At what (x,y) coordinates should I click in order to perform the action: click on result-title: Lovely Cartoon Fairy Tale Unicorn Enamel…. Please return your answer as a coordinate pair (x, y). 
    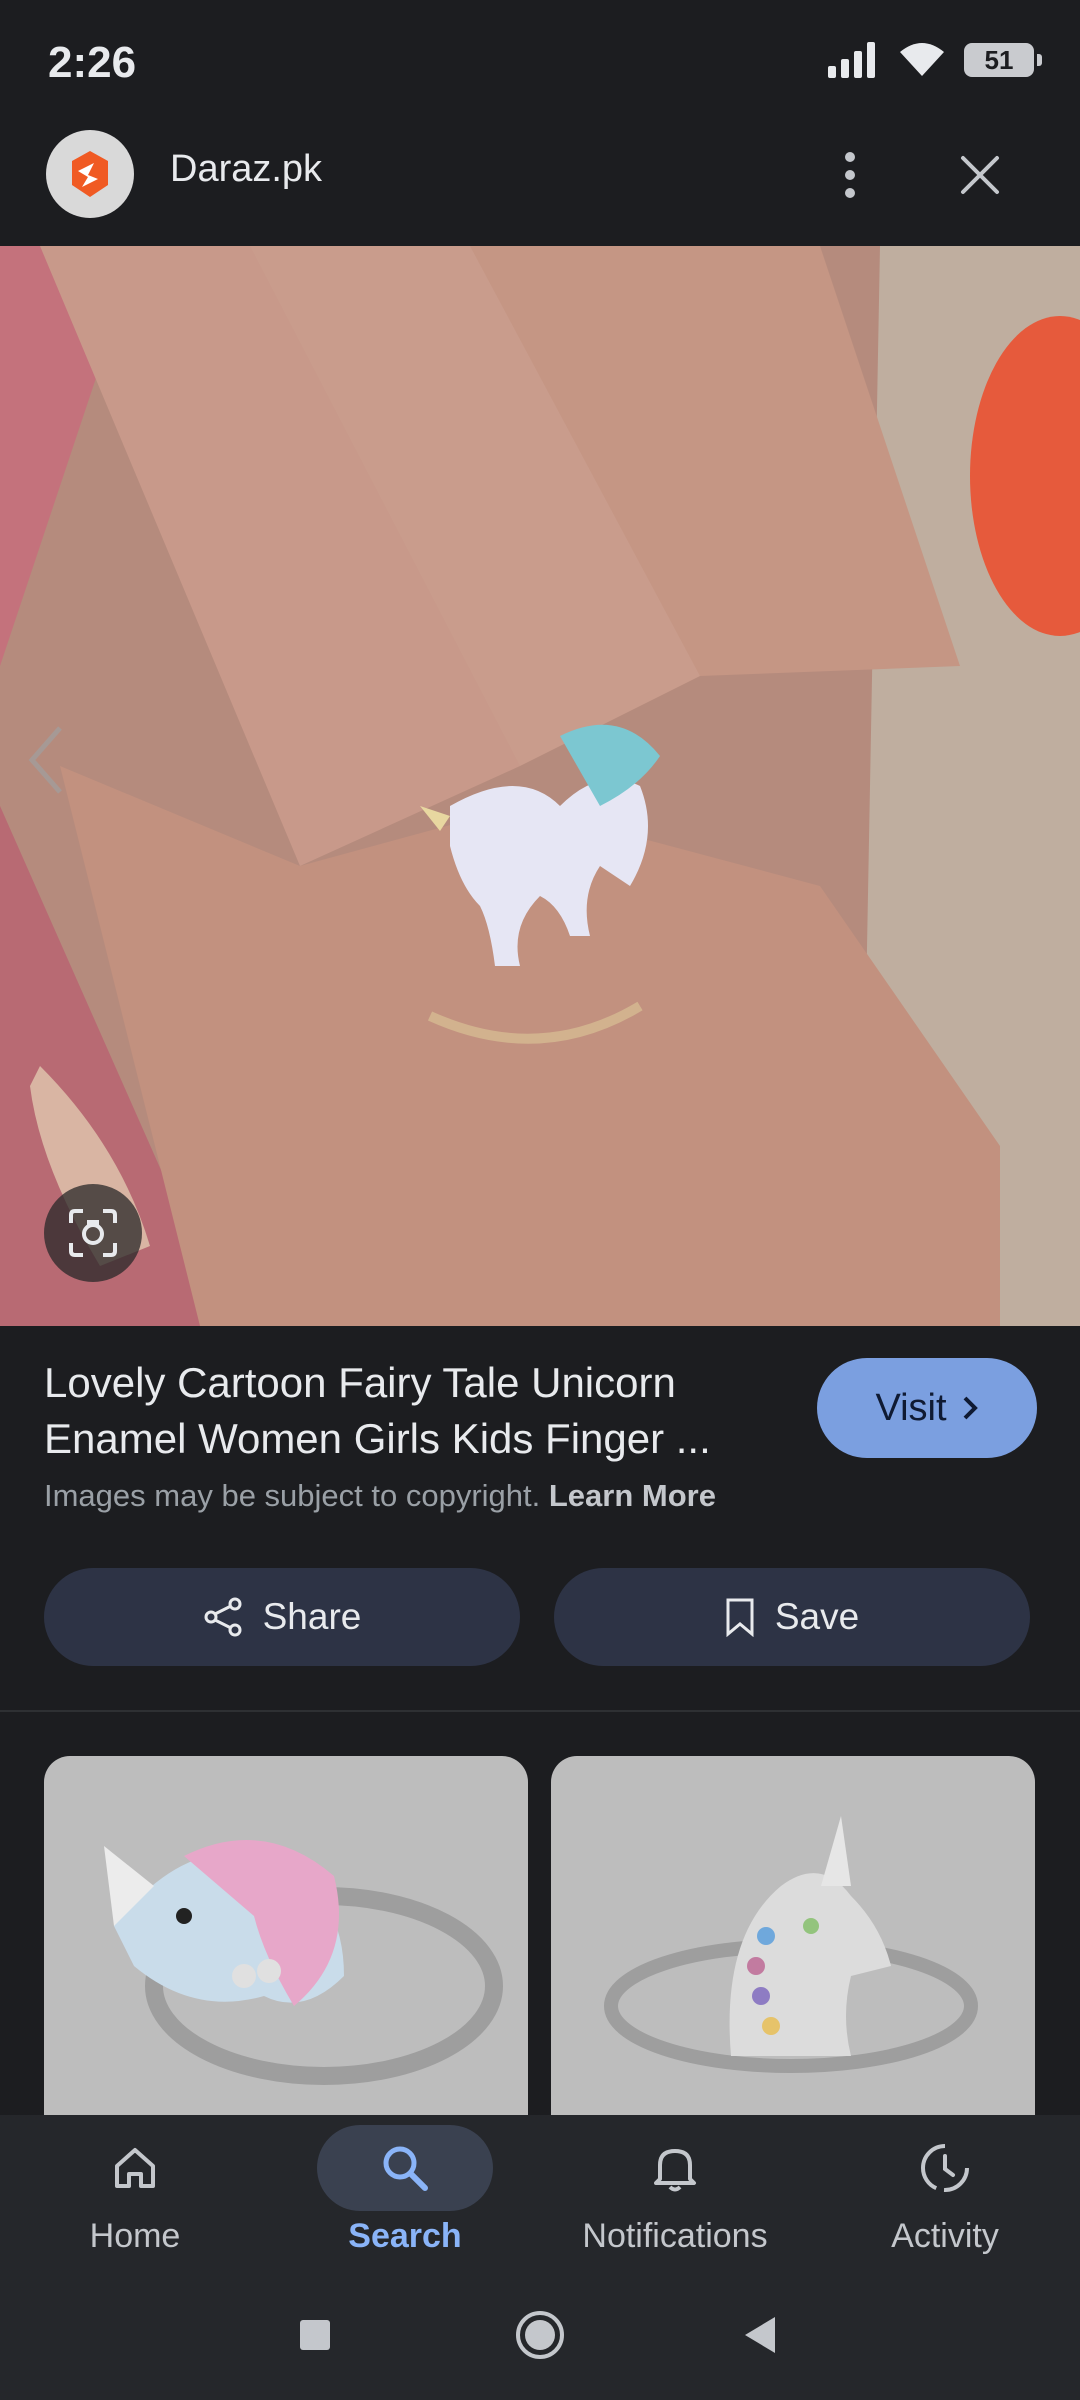
    Looking at the image, I should click on (414, 1411).